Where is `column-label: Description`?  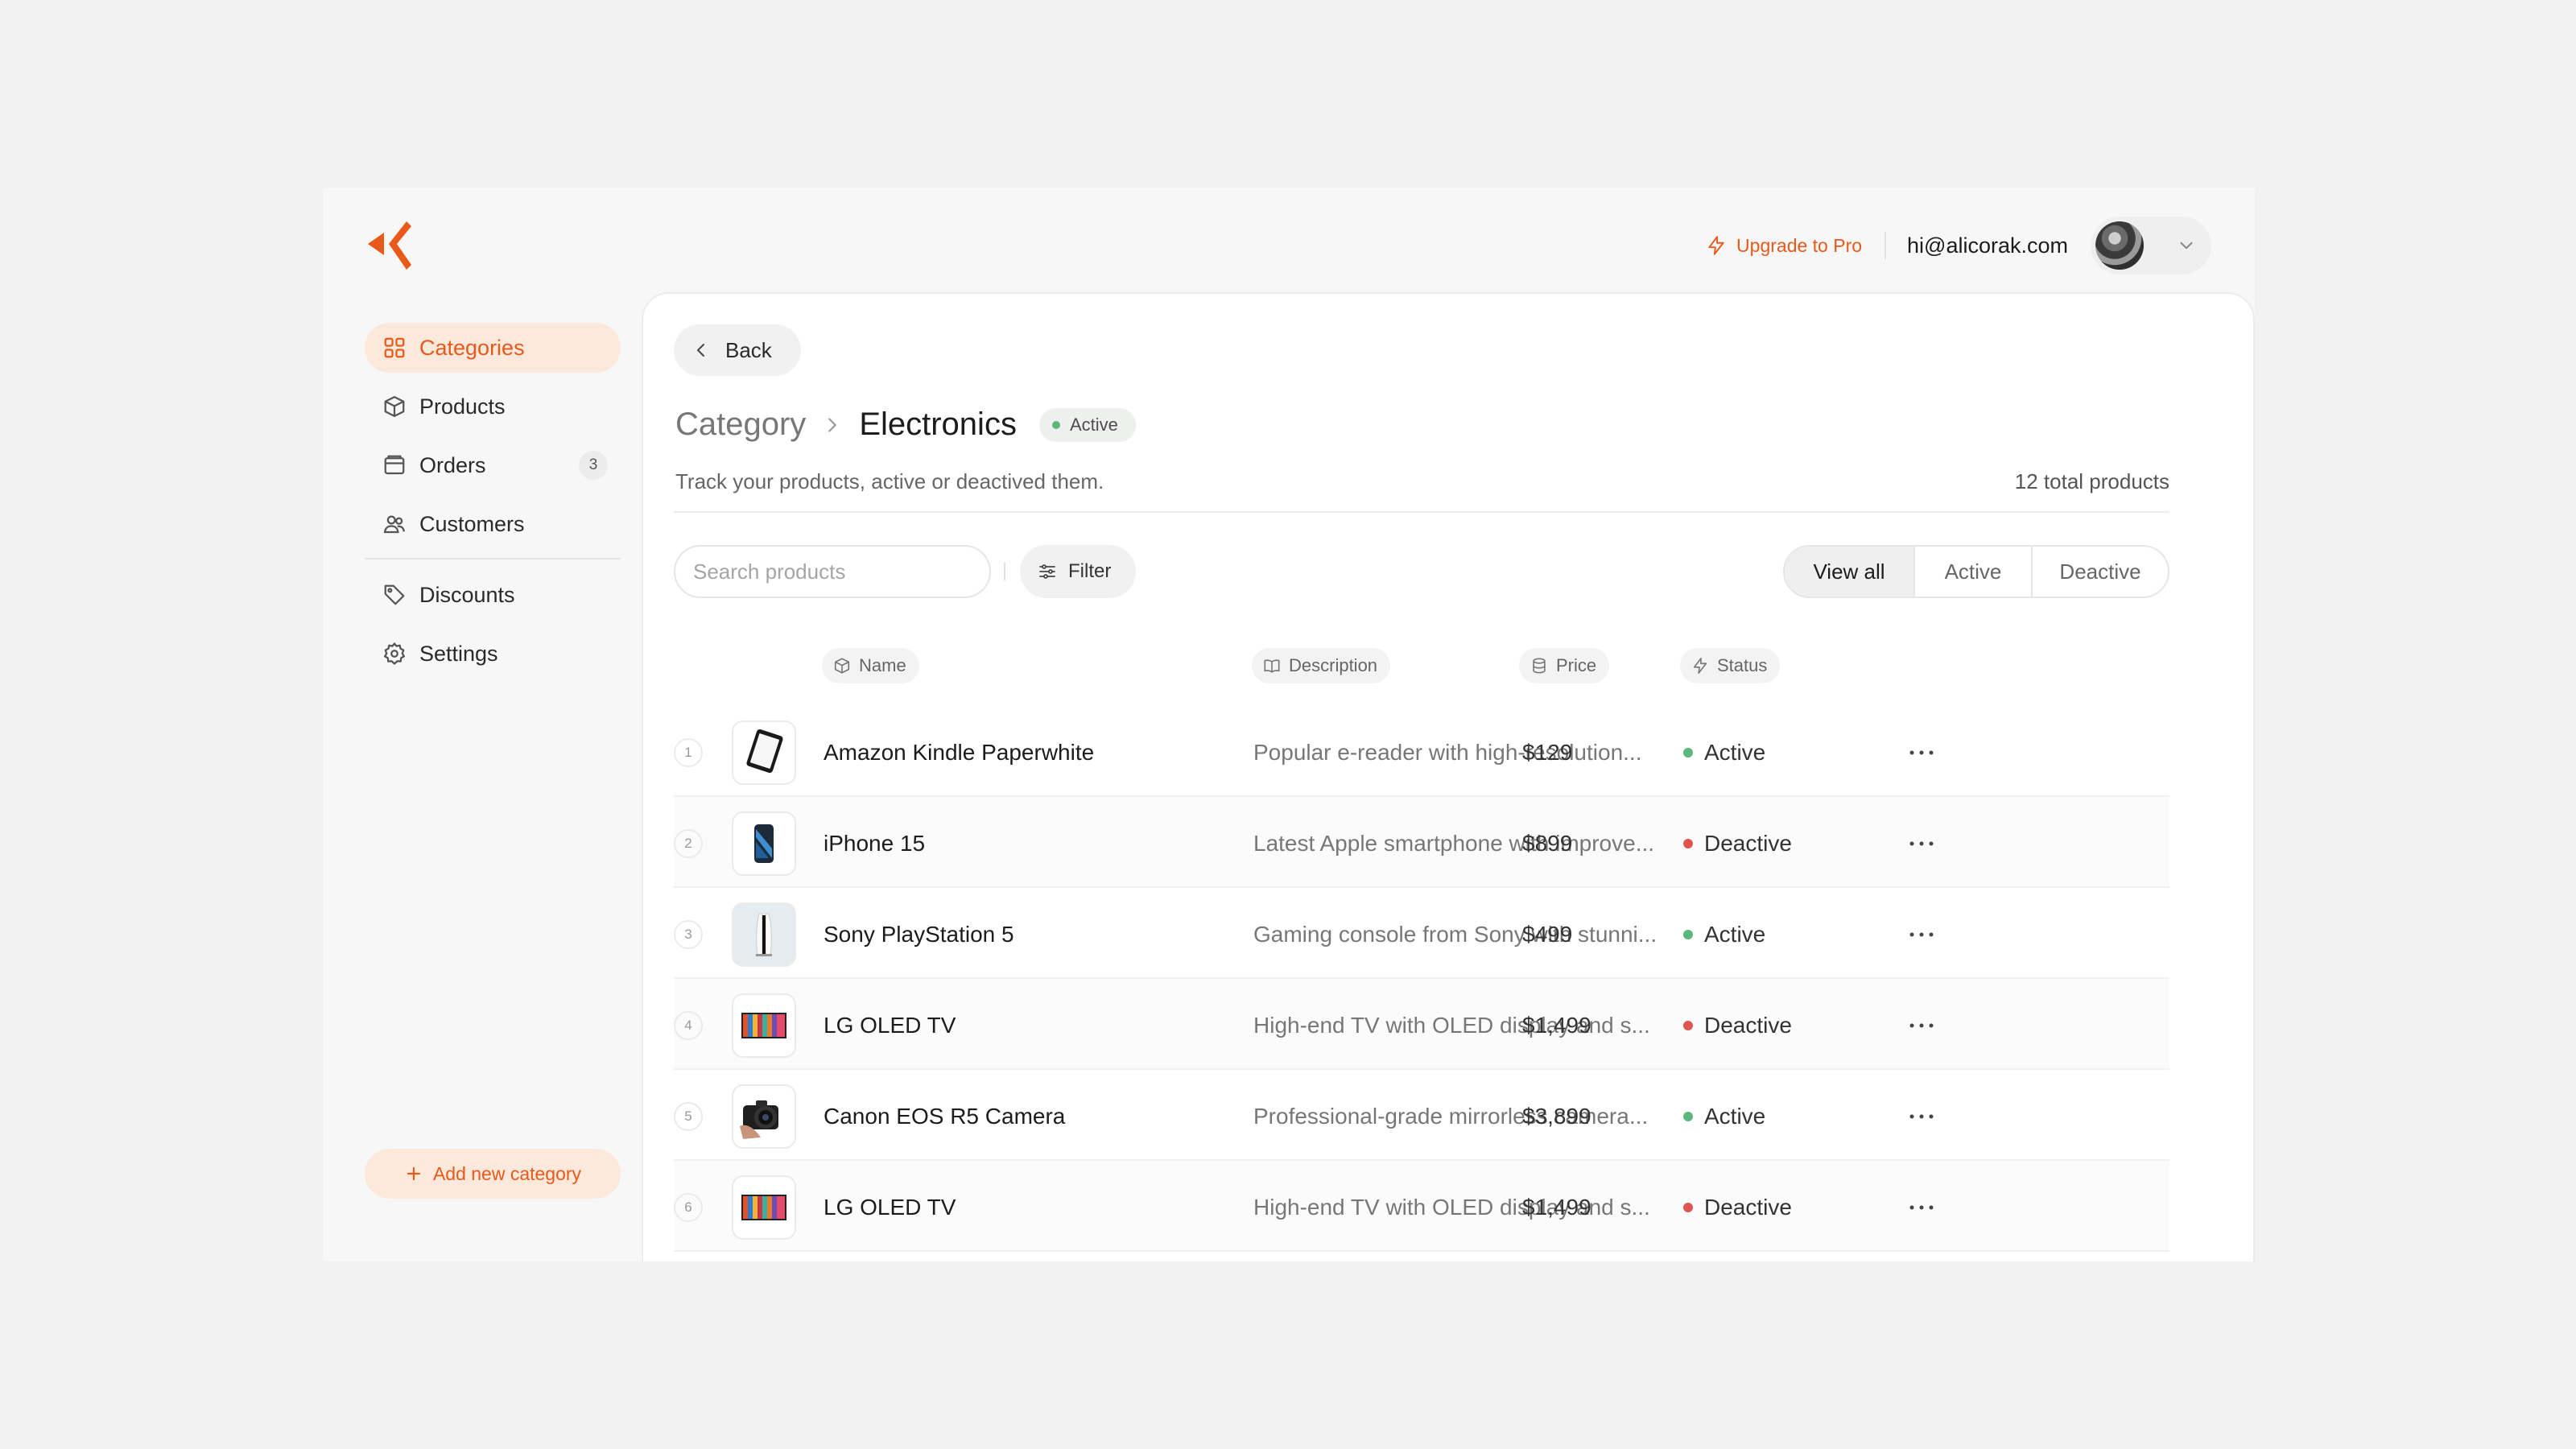
column-label: Description is located at coordinates (1333, 665).